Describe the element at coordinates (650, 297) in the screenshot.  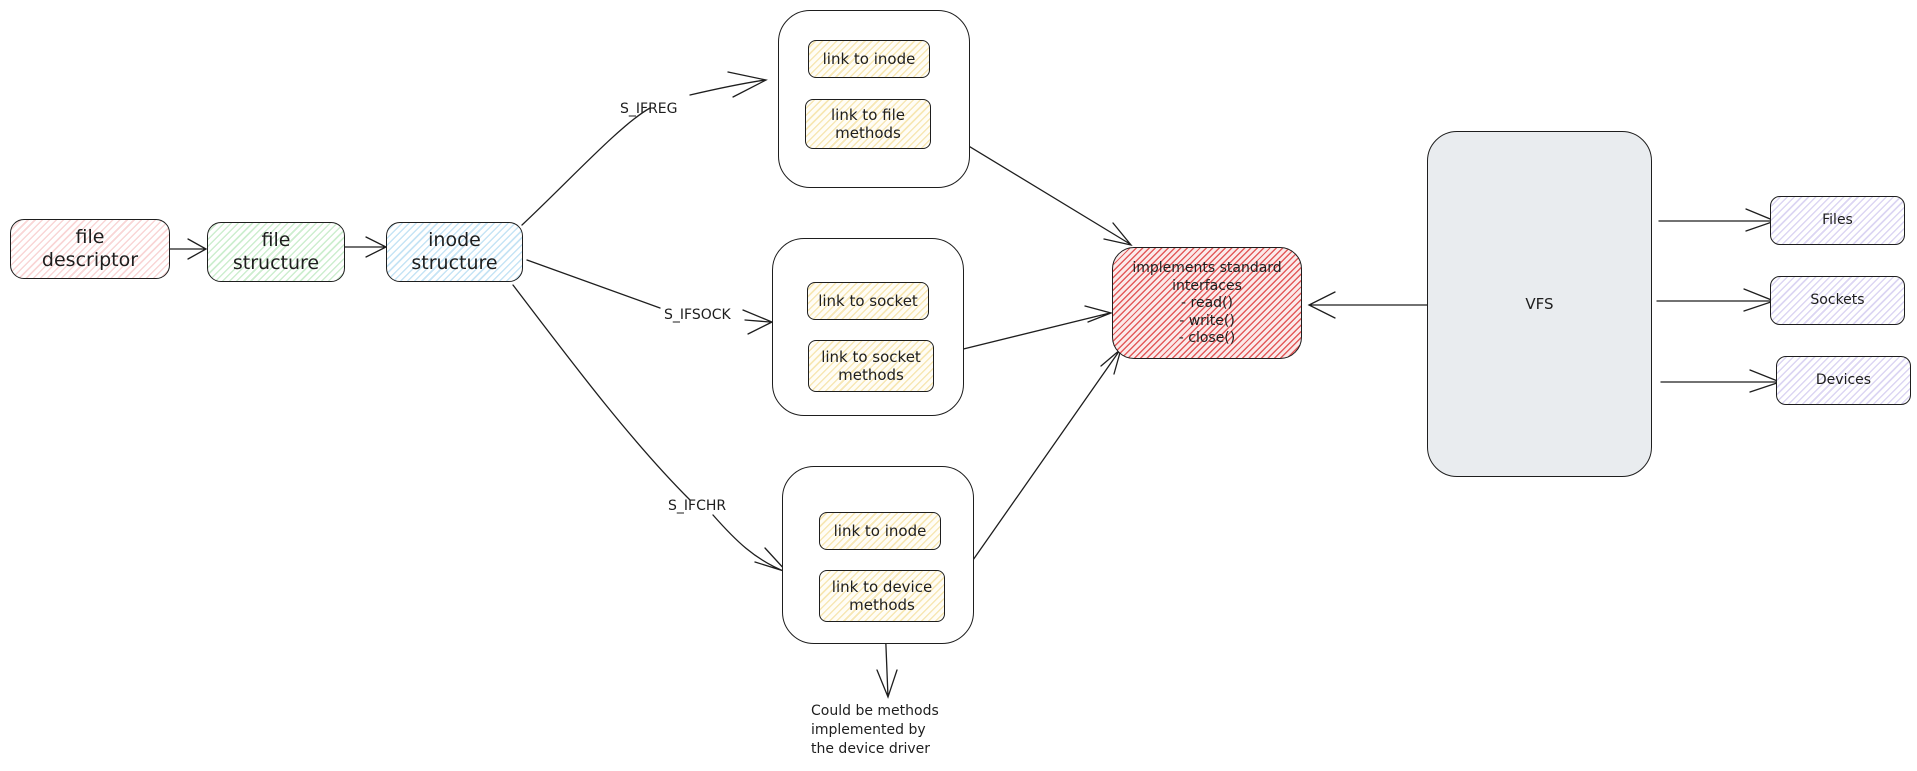
I see `arrow-inode-to-socket-group` at that location.